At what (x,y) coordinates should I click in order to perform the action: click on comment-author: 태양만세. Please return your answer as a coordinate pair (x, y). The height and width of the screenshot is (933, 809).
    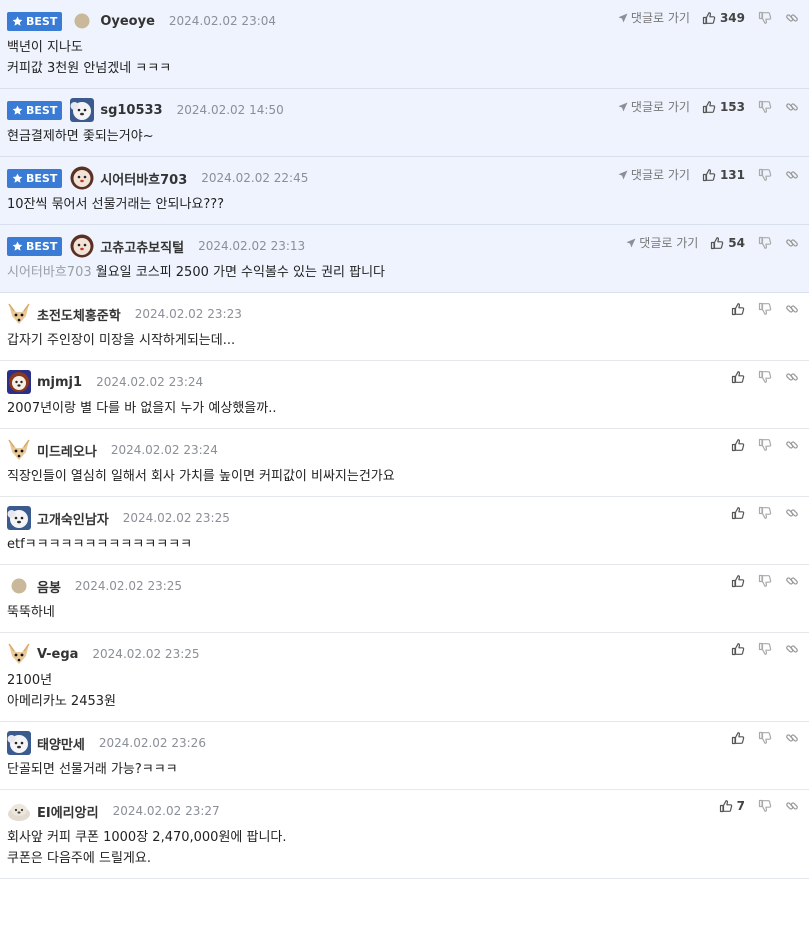
    Looking at the image, I should click on (61, 743).